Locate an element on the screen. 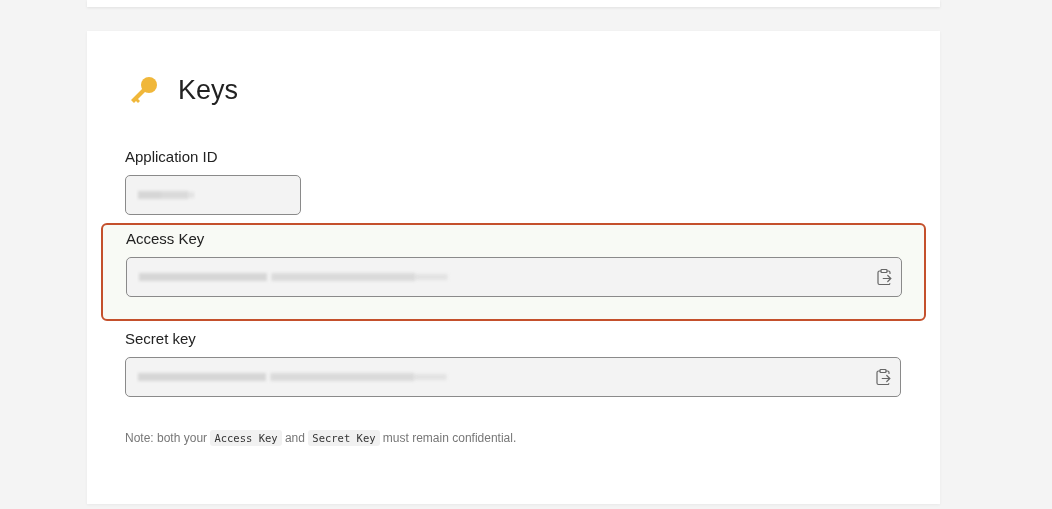  field-label: Secret key is located at coordinates (160, 339).